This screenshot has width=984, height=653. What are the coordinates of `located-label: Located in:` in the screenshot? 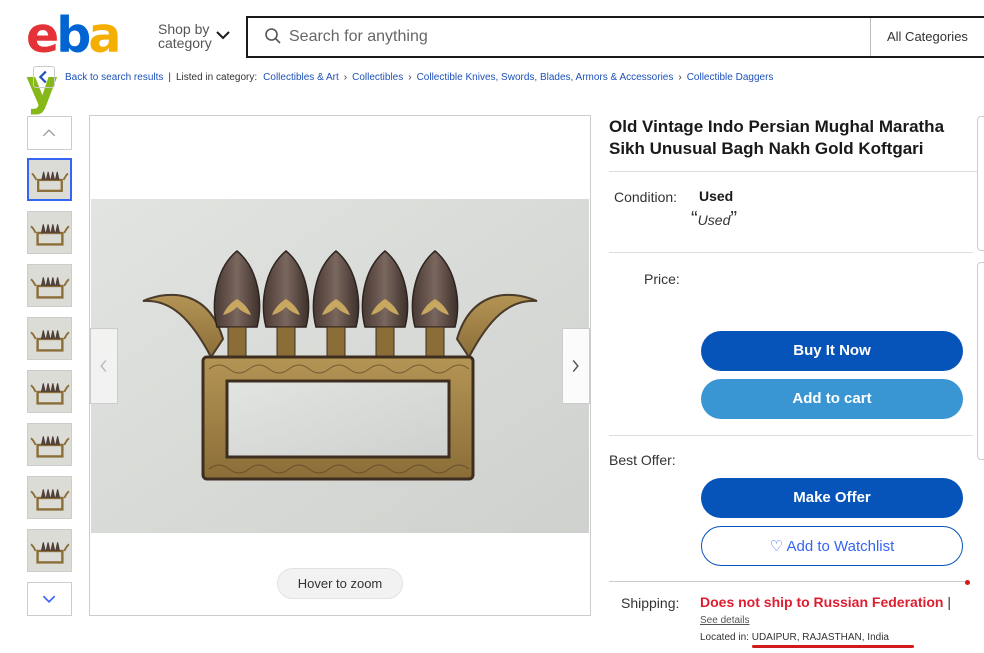 It's located at (724, 637).